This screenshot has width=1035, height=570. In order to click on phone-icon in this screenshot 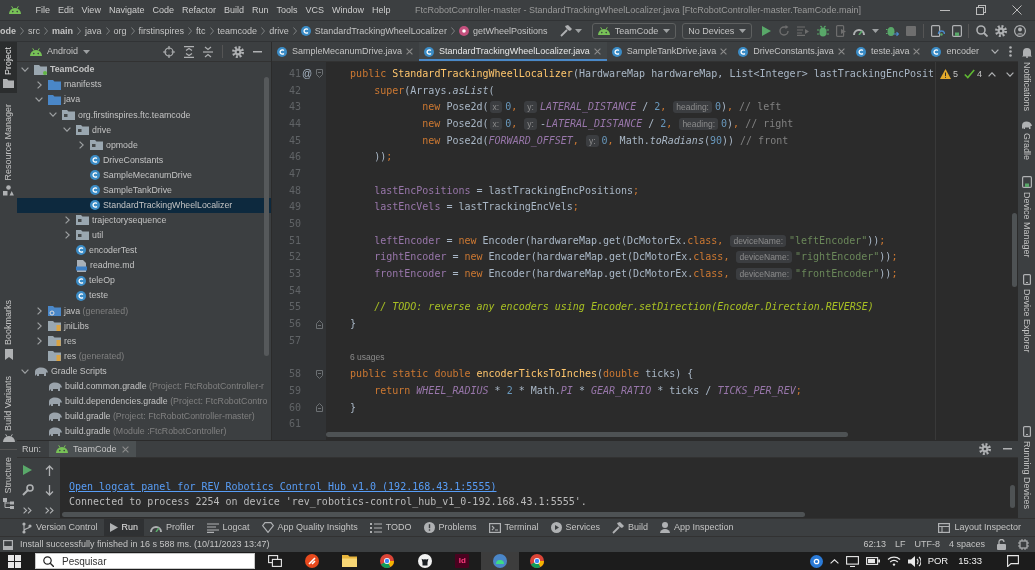, I will do `click(956, 31)`.